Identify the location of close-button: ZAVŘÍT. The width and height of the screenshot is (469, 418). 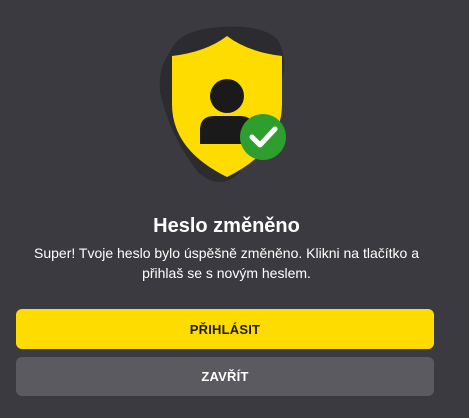
(225, 376).